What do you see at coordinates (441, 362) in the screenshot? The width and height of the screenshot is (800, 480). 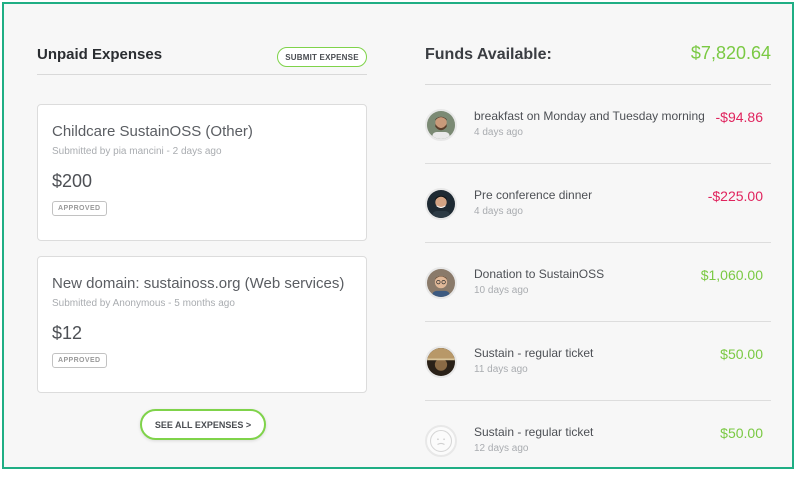 I see `user-avatar-brown` at bounding box center [441, 362].